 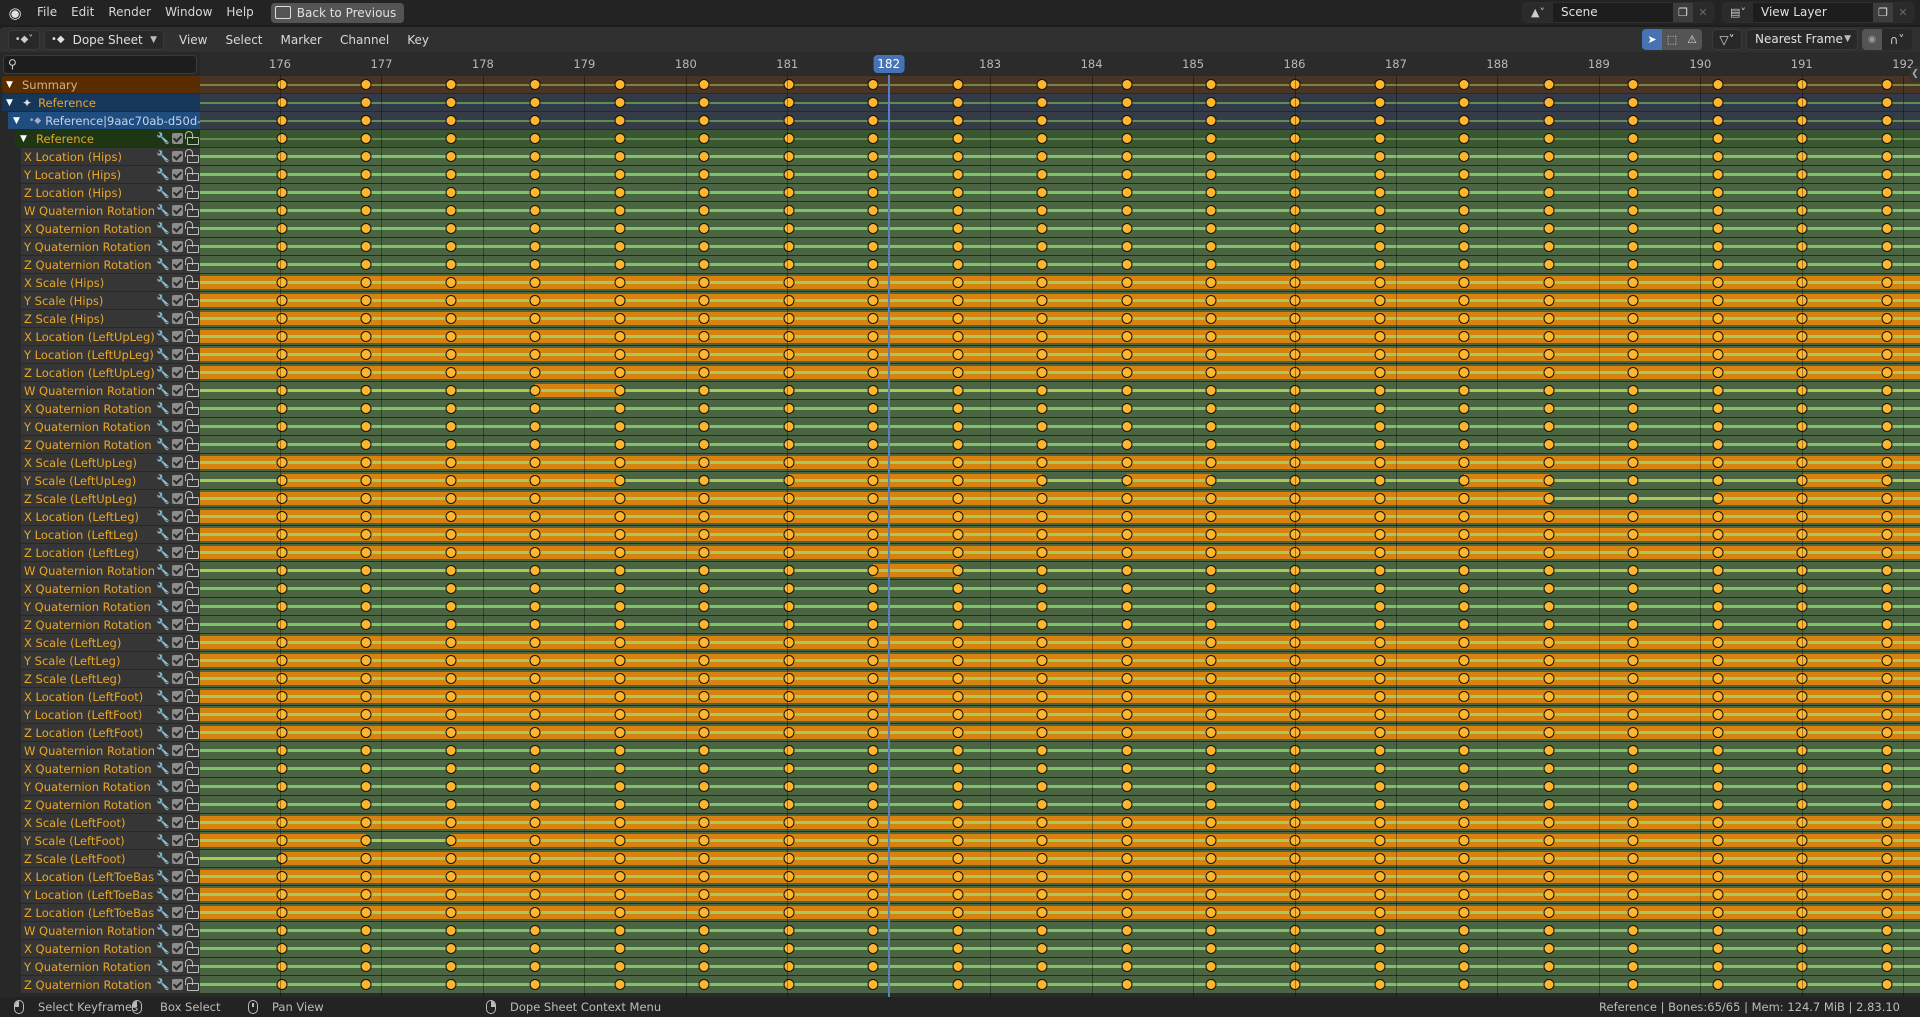 What do you see at coordinates (110, 768) in the screenshot?
I see `channel-row: X Quaternion Rotation (LeftFoot)🔧` at bounding box center [110, 768].